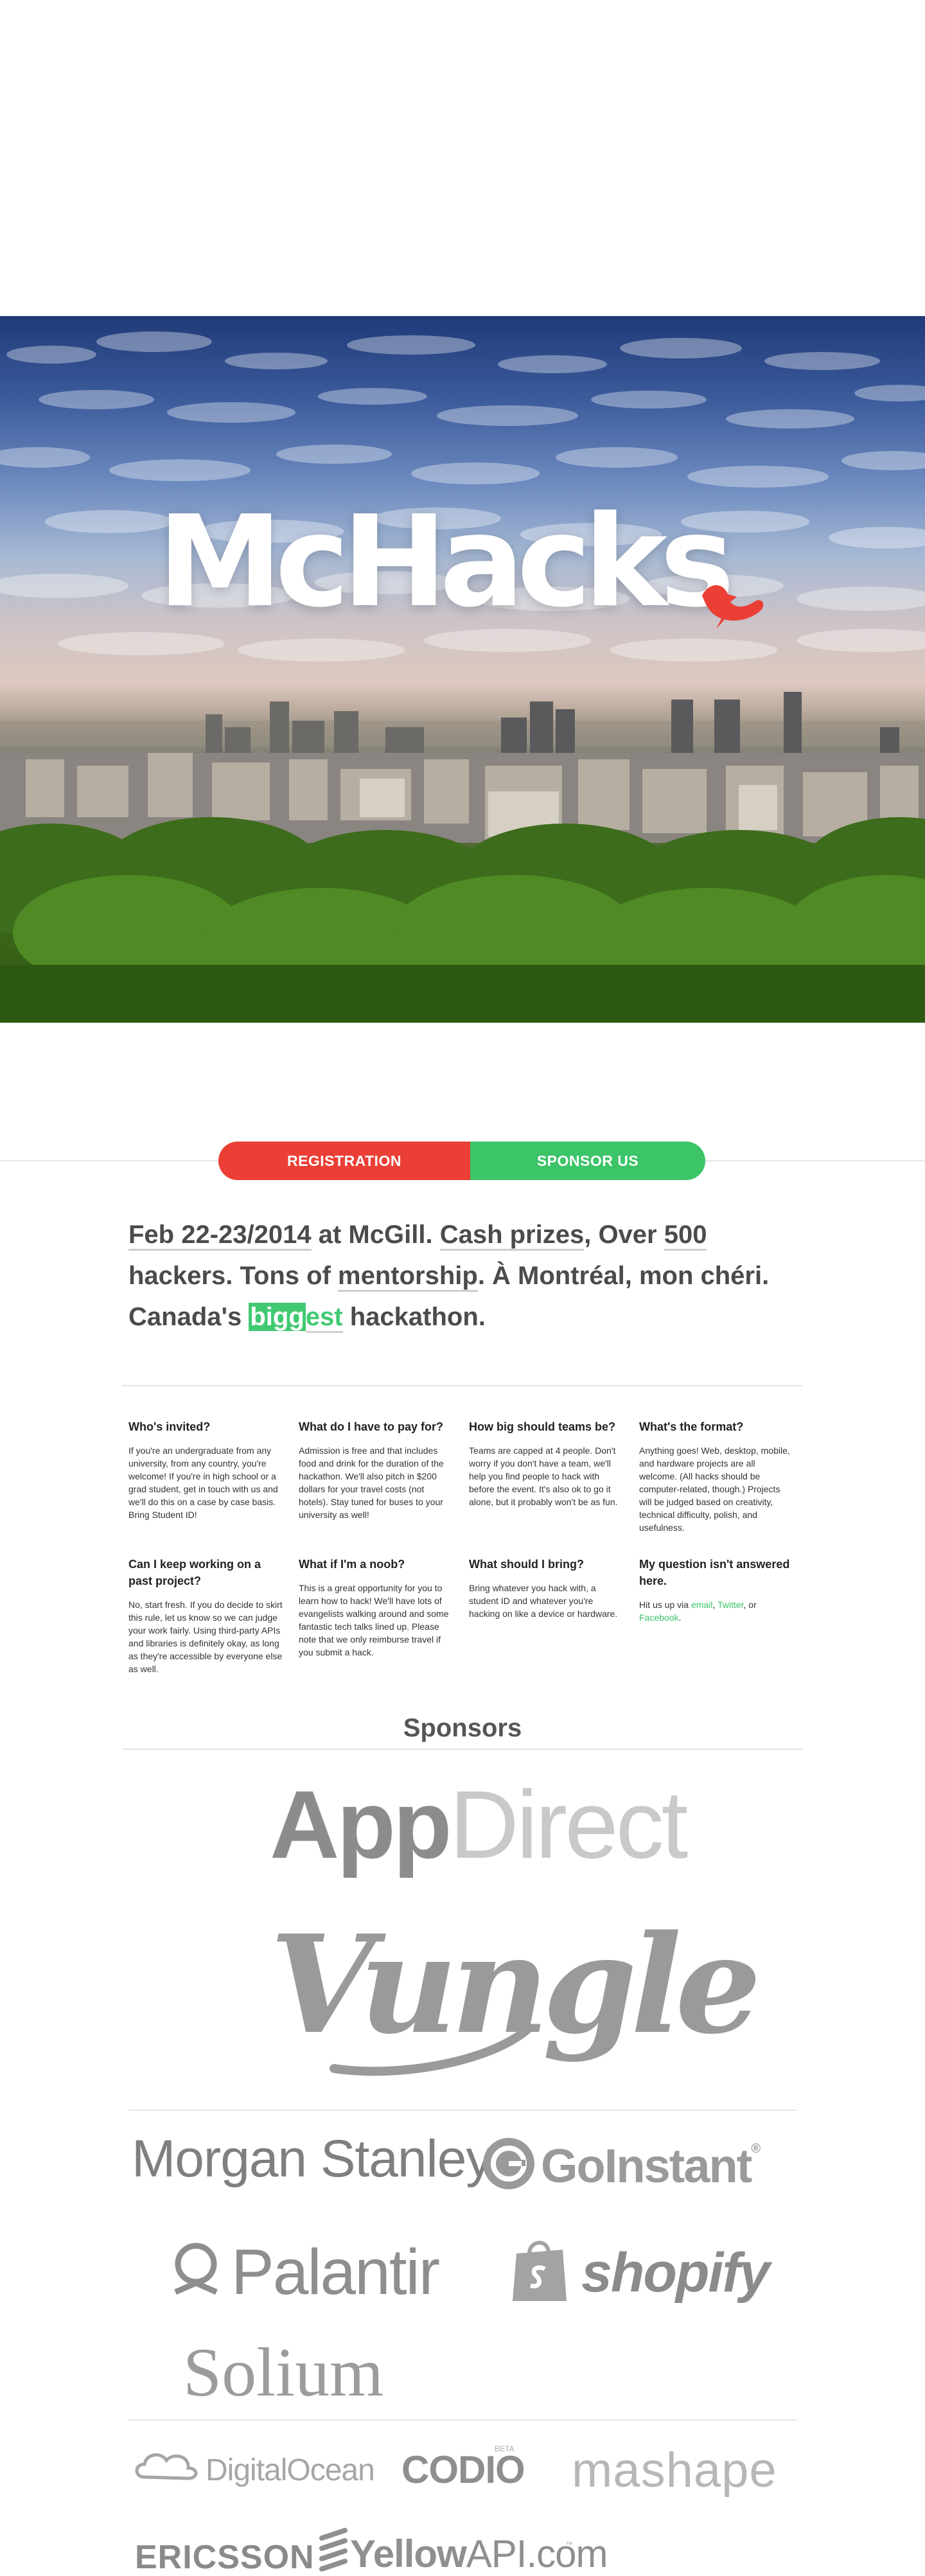  What do you see at coordinates (680, 1617) in the screenshot?
I see `faq-answer-text: .` at bounding box center [680, 1617].